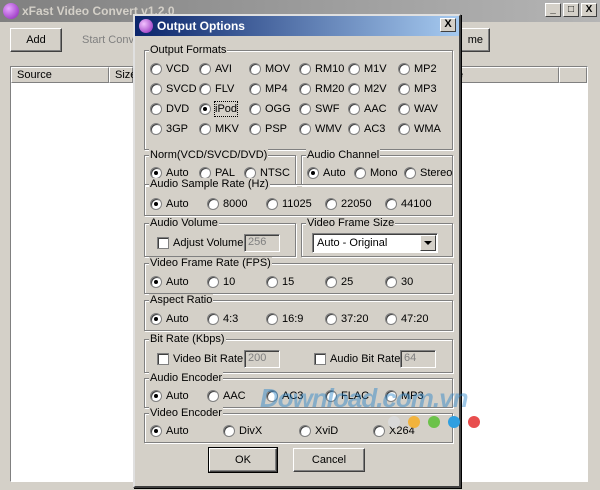  I want to click on video-frame-size-group: Video Frame Size Auto - Original, so click(377, 237).